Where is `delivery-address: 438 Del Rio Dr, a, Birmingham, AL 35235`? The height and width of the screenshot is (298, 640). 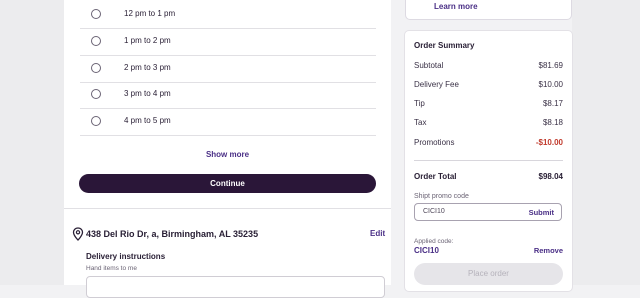 delivery-address: 438 Del Rio Dr, a, Birmingham, AL 35235 is located at coordinates (172, 234).